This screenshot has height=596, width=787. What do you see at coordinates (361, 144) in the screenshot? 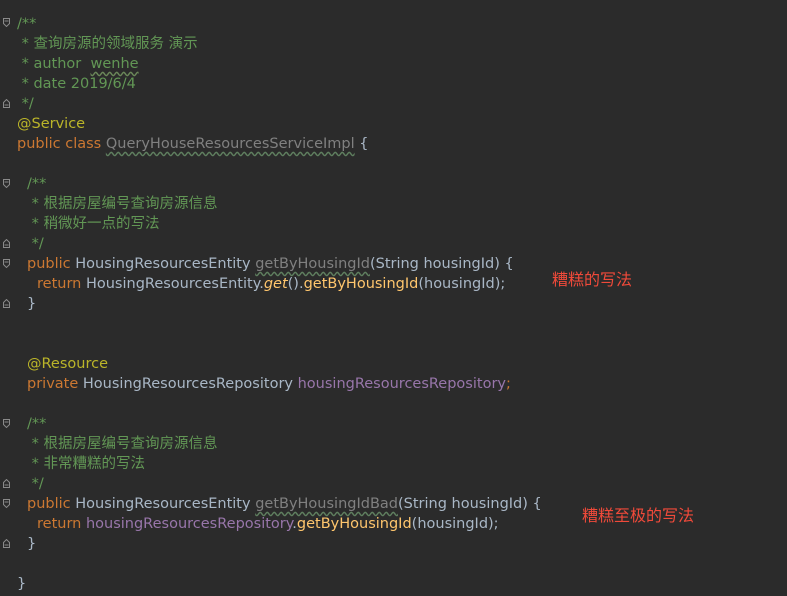
I see `brace: {` at bounding box center [361, 144].